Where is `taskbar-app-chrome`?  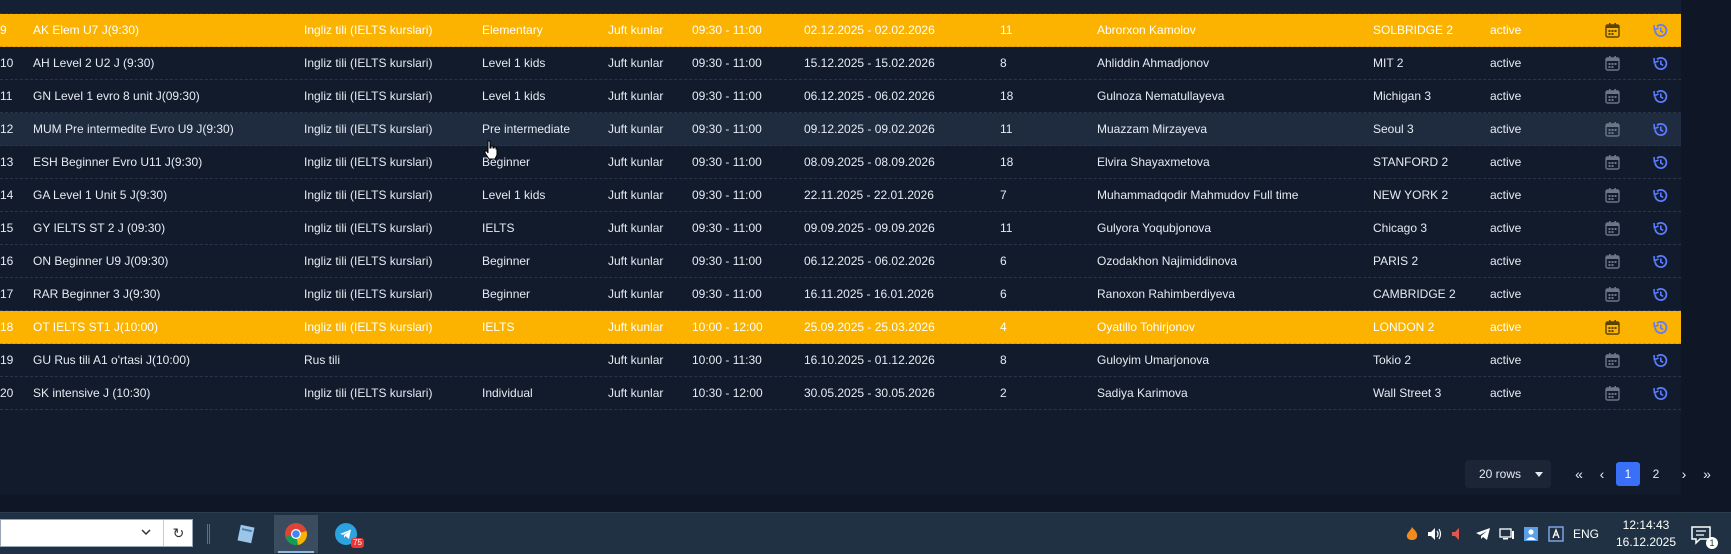 taskbar-app-chrome is located at coordinates (296, 534).